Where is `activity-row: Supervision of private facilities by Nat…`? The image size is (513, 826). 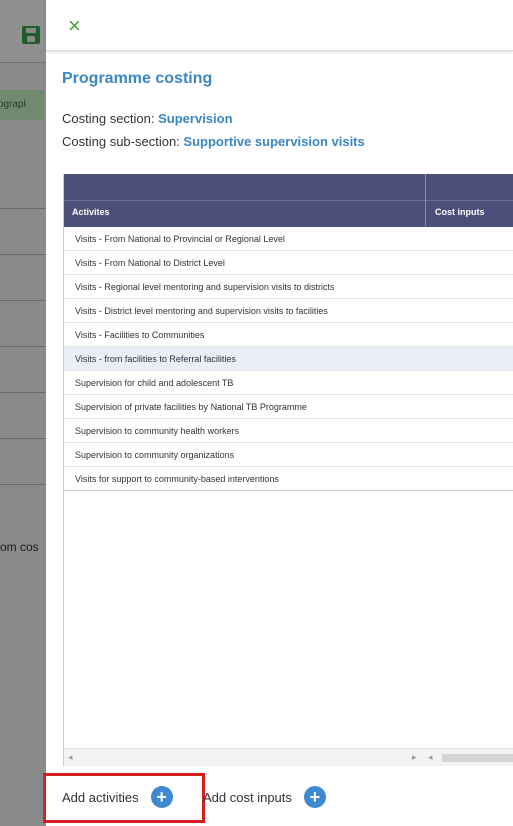 activity-row: Supervision of private facilities by Nat… is located at coordinates (288, 407).